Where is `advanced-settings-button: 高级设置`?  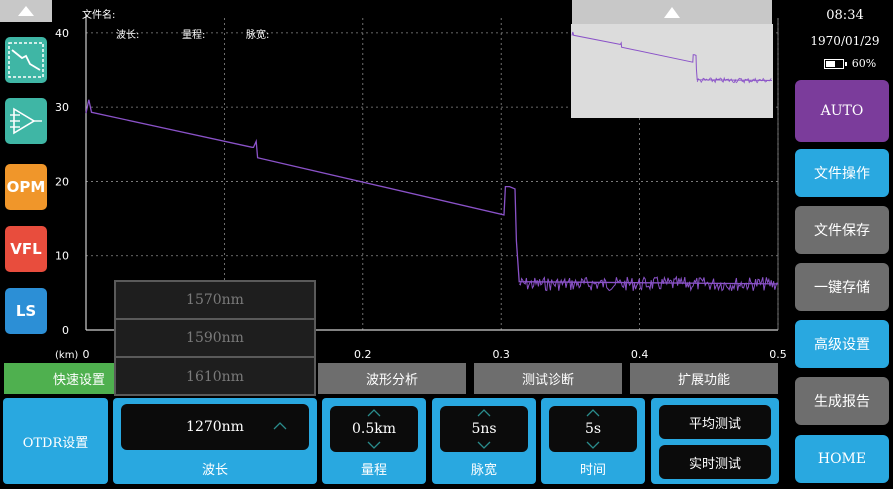
advanced-settings-button: 高级设置 is located at coordinates (842, 344).